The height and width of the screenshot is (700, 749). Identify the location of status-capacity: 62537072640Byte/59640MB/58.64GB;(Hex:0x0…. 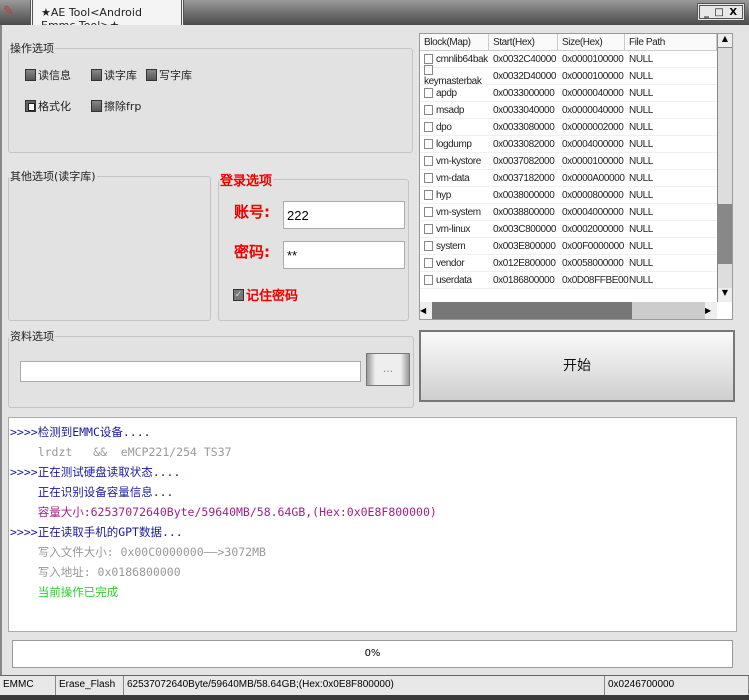
(364, 685).